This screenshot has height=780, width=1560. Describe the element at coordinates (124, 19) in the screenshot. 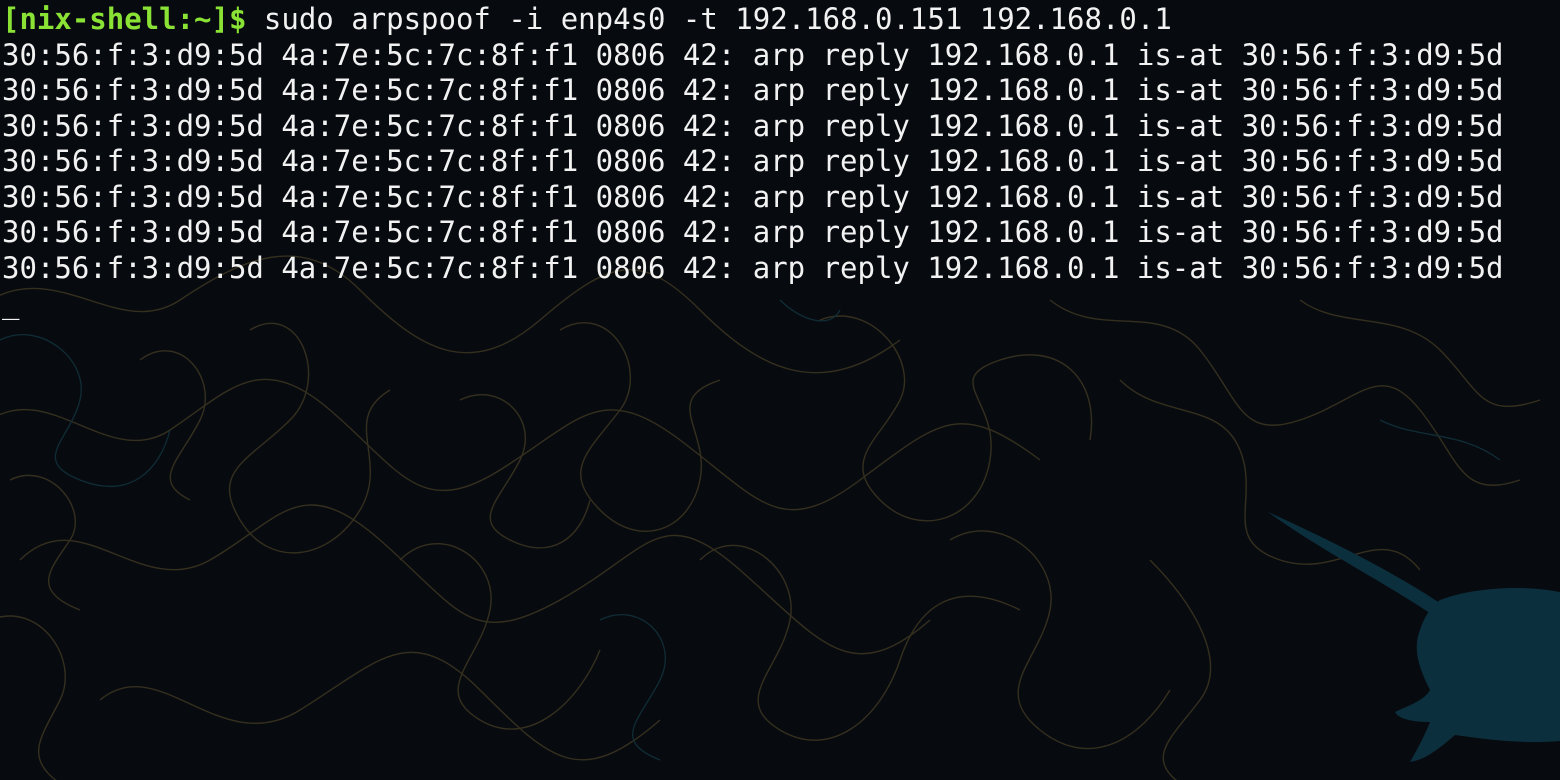

I see `shell-prompt: [nix-shell:~]$` at that location.